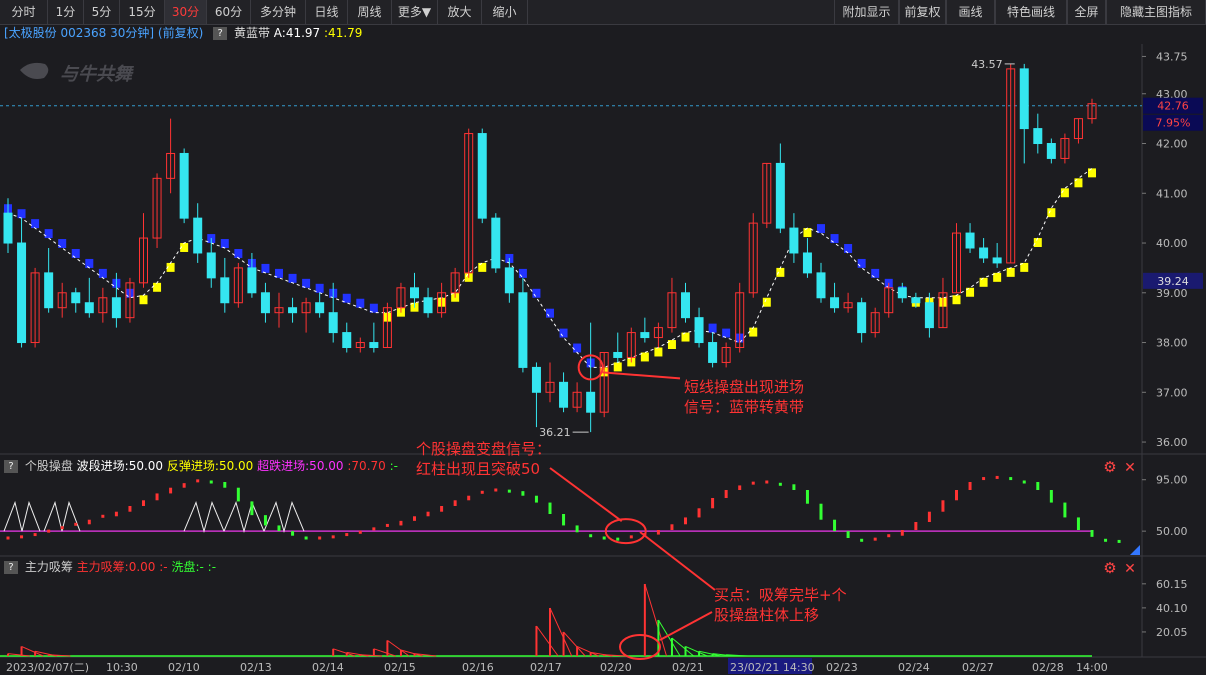 Image resolution: width=1206 pixels, height=675 pixels. I want to click on x-tick-label: 02/14, so click(328, 667).